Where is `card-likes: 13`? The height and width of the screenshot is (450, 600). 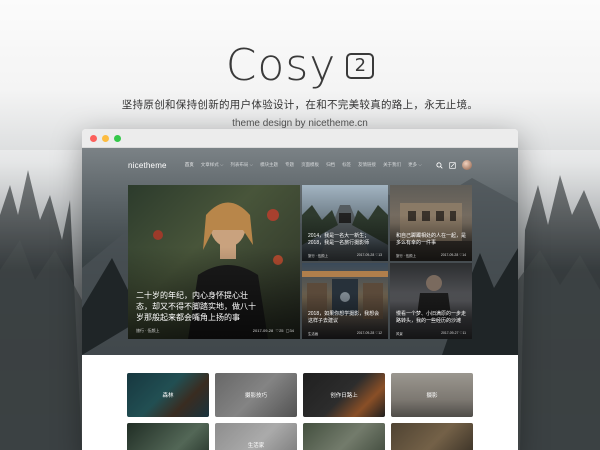
card-likes: 13 is located at coordinates (380, 255).